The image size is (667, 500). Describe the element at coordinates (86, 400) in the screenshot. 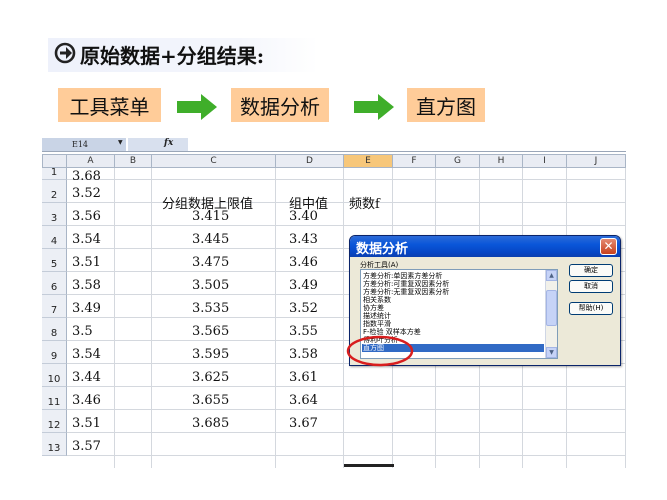

I see `cell-a11: 3.46` at that location.